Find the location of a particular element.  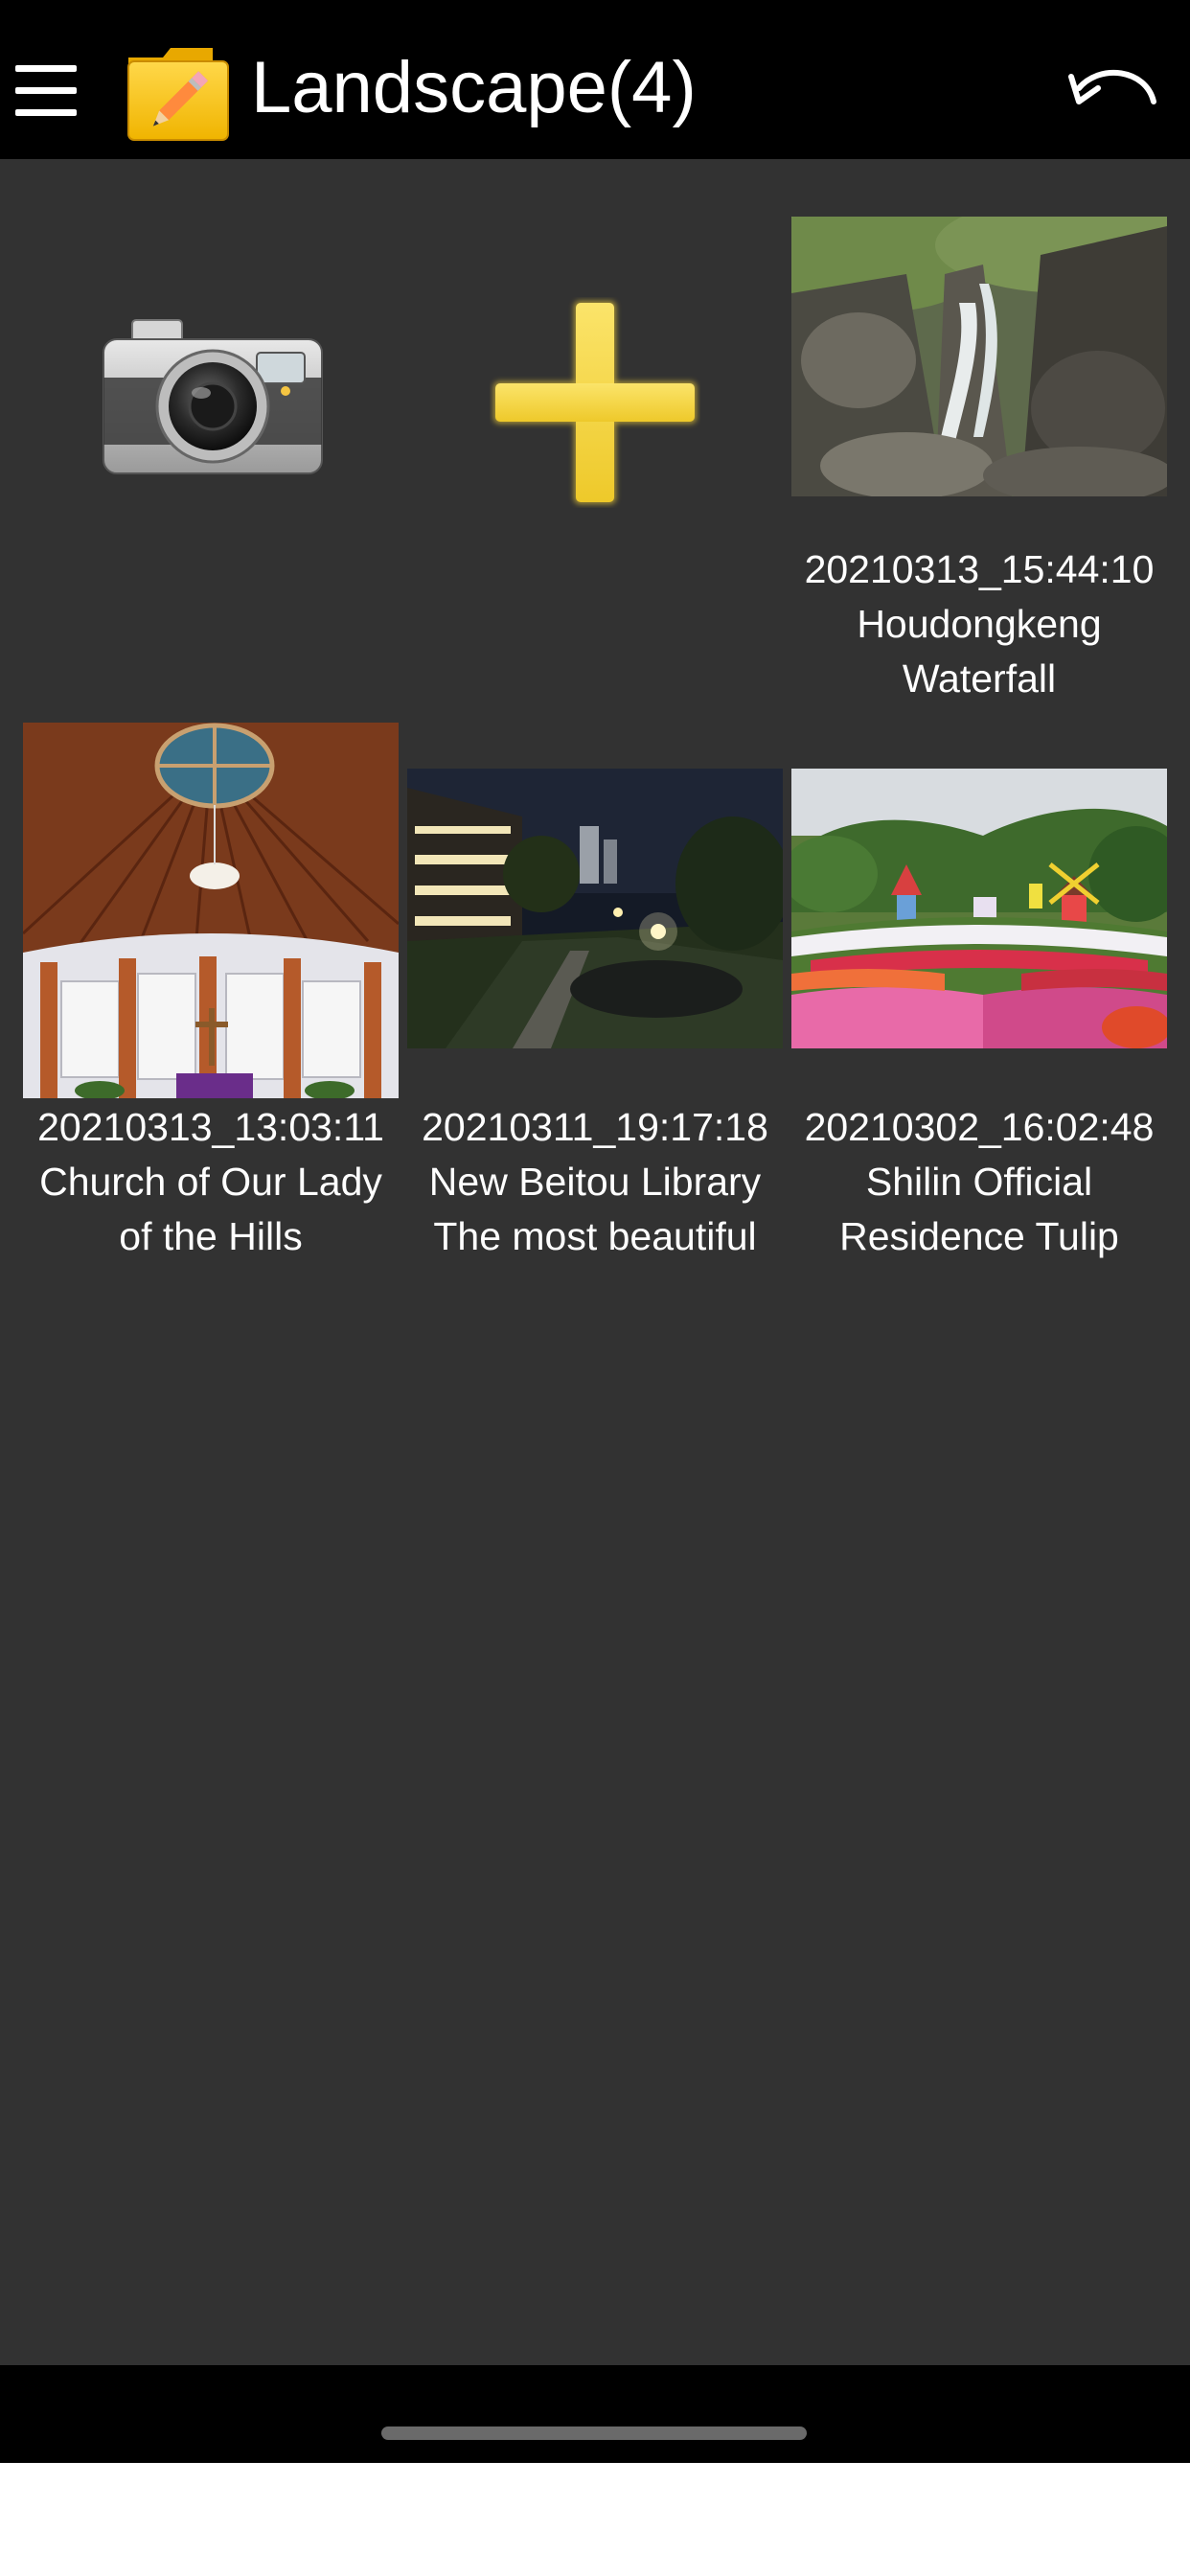

hamburger-menu-icon is located at coordinates (46, 91).